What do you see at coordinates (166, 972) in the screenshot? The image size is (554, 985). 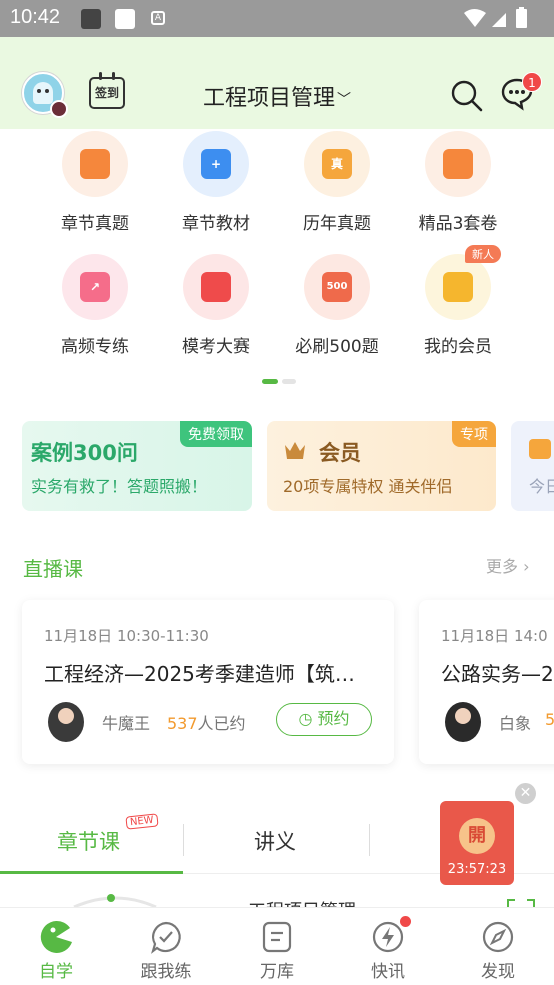 I see `nav-label: 跟我练` at bounding box center [166, 972].